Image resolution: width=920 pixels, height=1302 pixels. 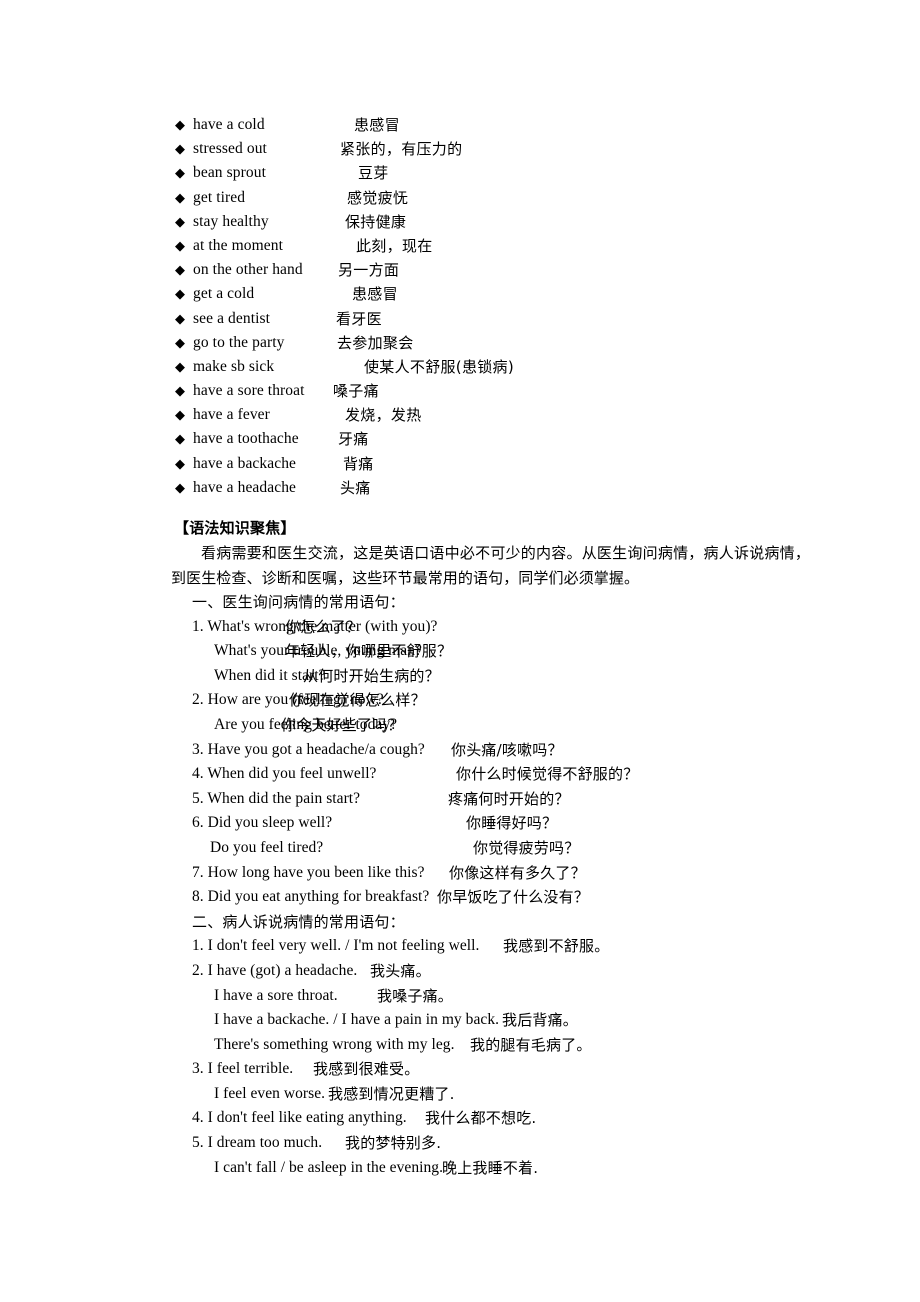 What do you see at coordinates (540, 1020) in the screenshot?
I see `phrase-chinese: 我后背痛。` at bounding box center [540, 1020].